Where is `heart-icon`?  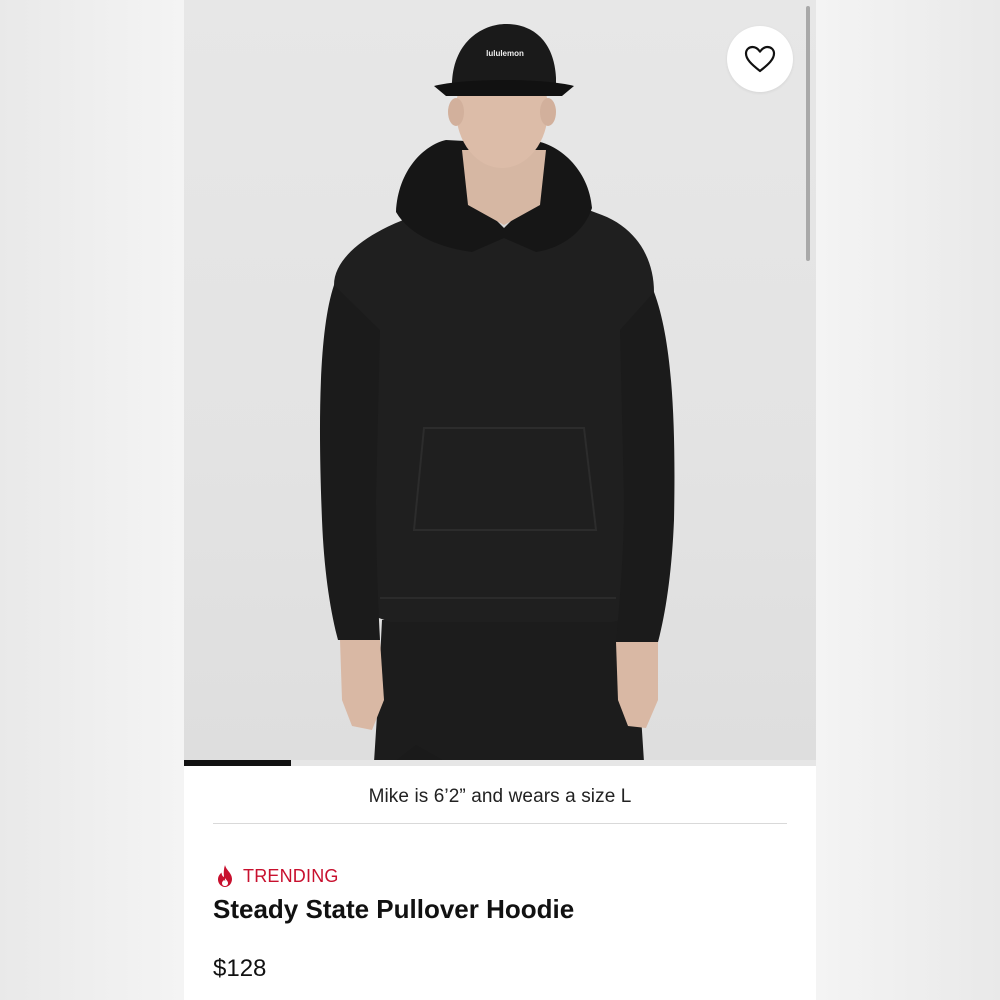 heart-icon is located at coordinates (760, 59).